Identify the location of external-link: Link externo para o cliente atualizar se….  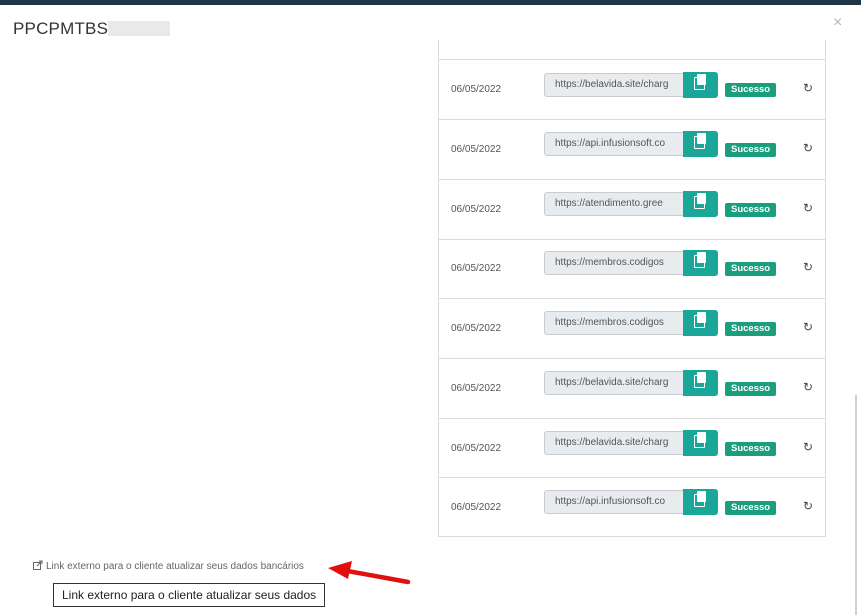
(168, 566).